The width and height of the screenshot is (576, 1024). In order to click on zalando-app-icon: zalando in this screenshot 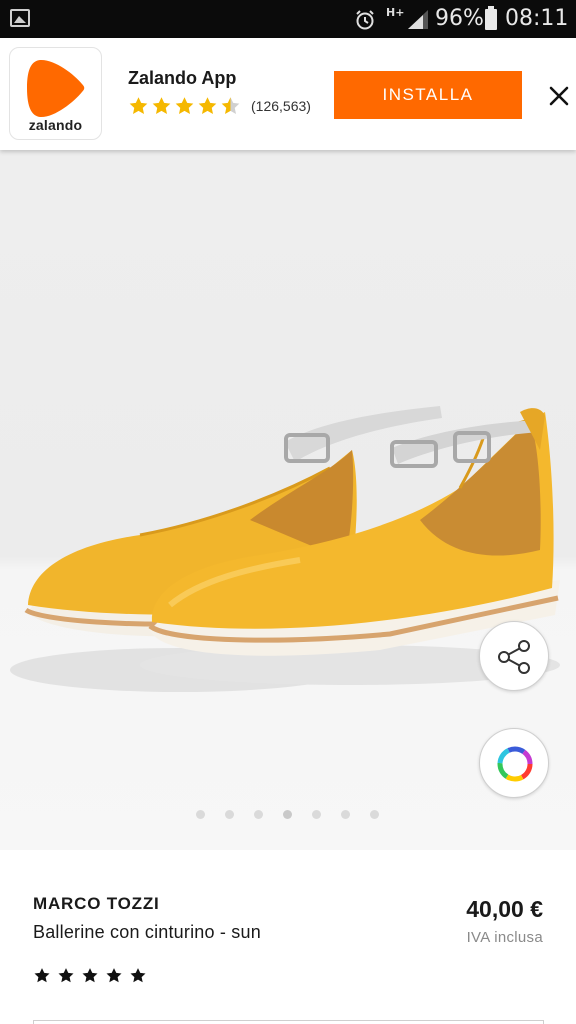, I will do `click(55, 93)`.